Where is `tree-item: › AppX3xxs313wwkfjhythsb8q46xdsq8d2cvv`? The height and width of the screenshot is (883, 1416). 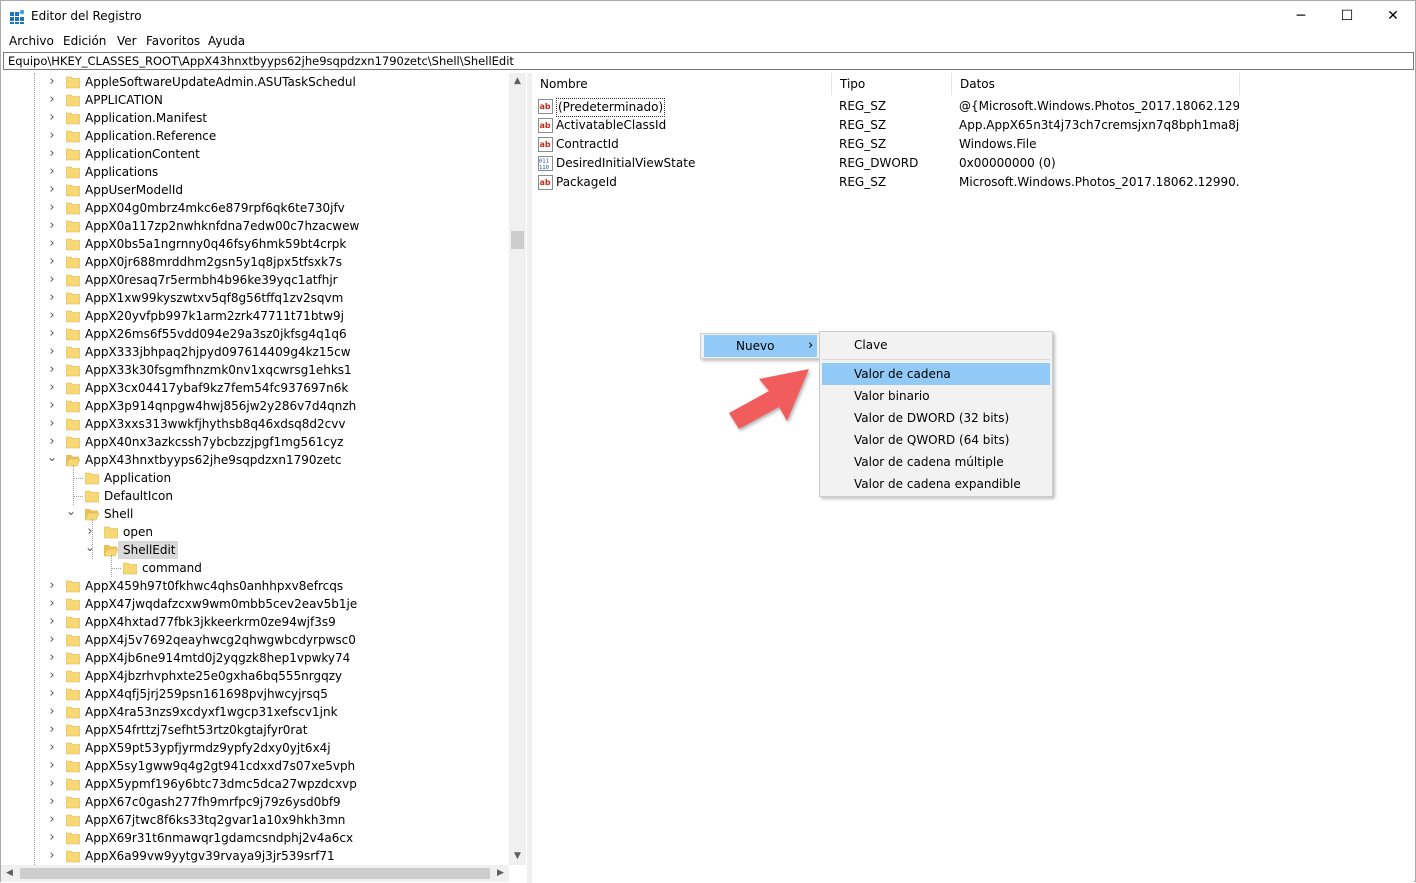
tree-item: › AppX3xxs313wwkfjhythsb8q46xdsq8d2cvv is located at coordinates (255, 424).